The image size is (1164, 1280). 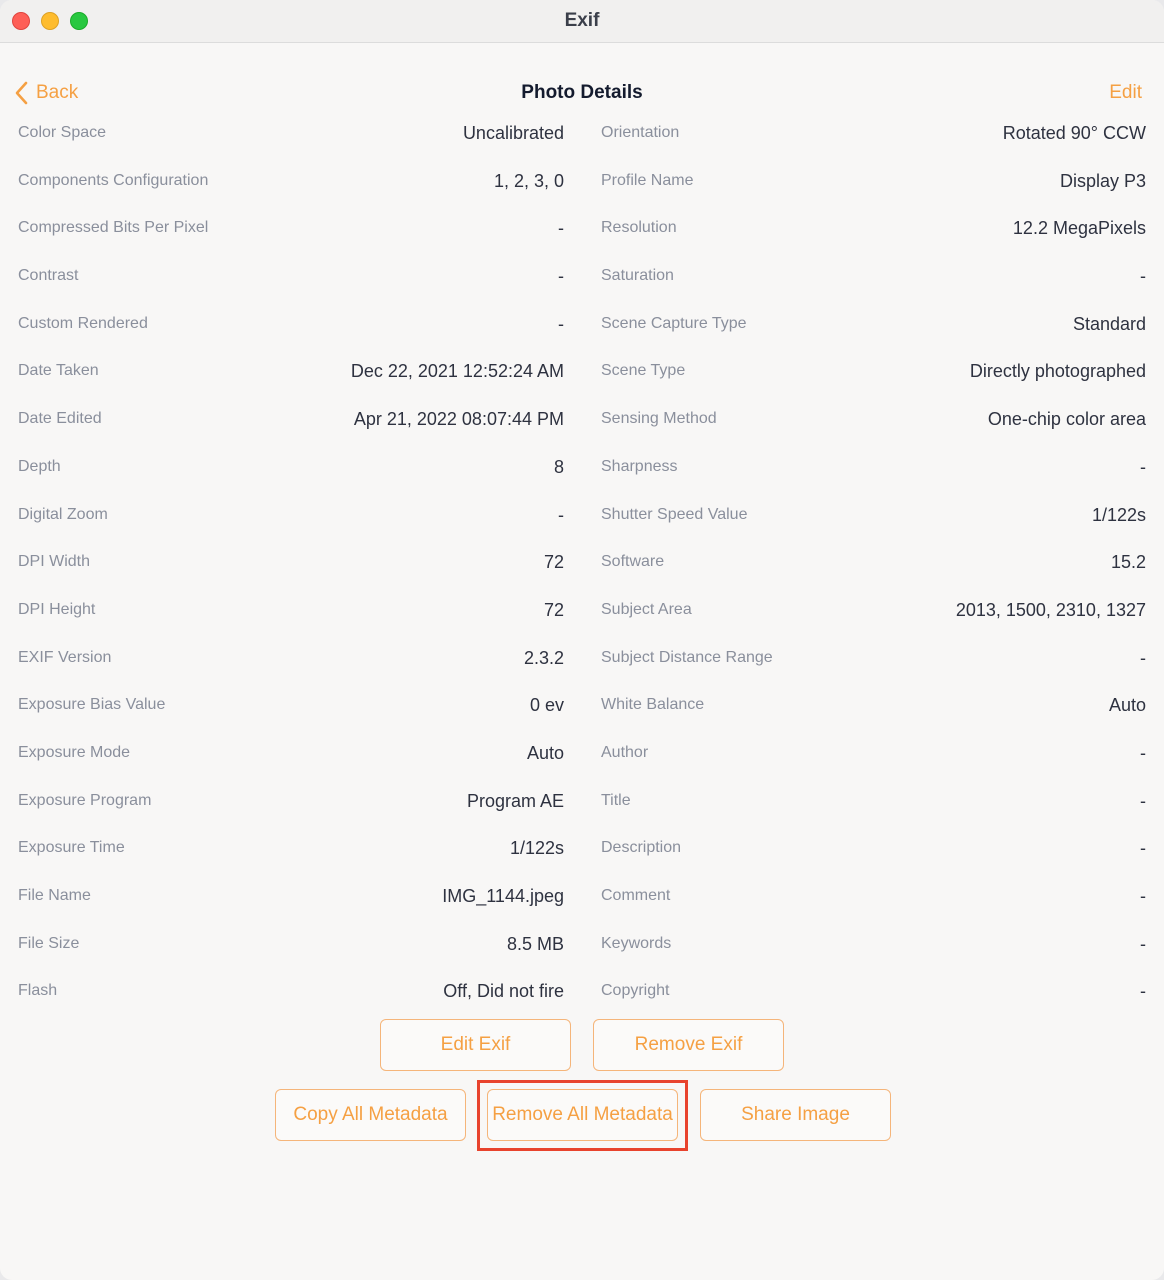 I want to click on metadata-row: Compressed Bits Per Pixel -, so click(x=291, y=231).